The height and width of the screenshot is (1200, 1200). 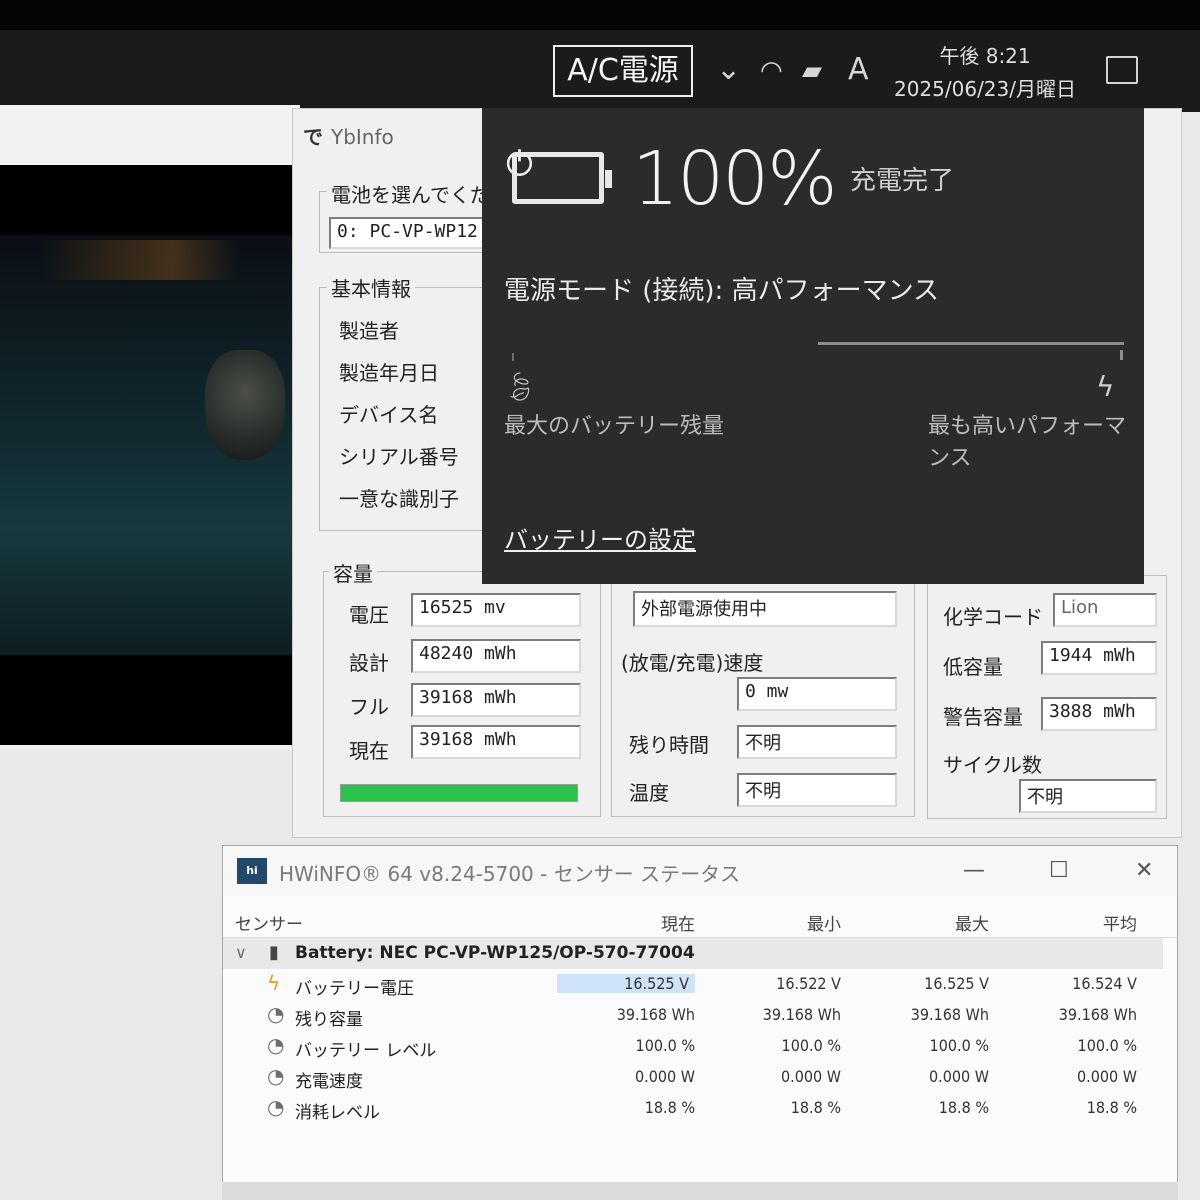 I want to click on video-area, so click(x=146, y=455).